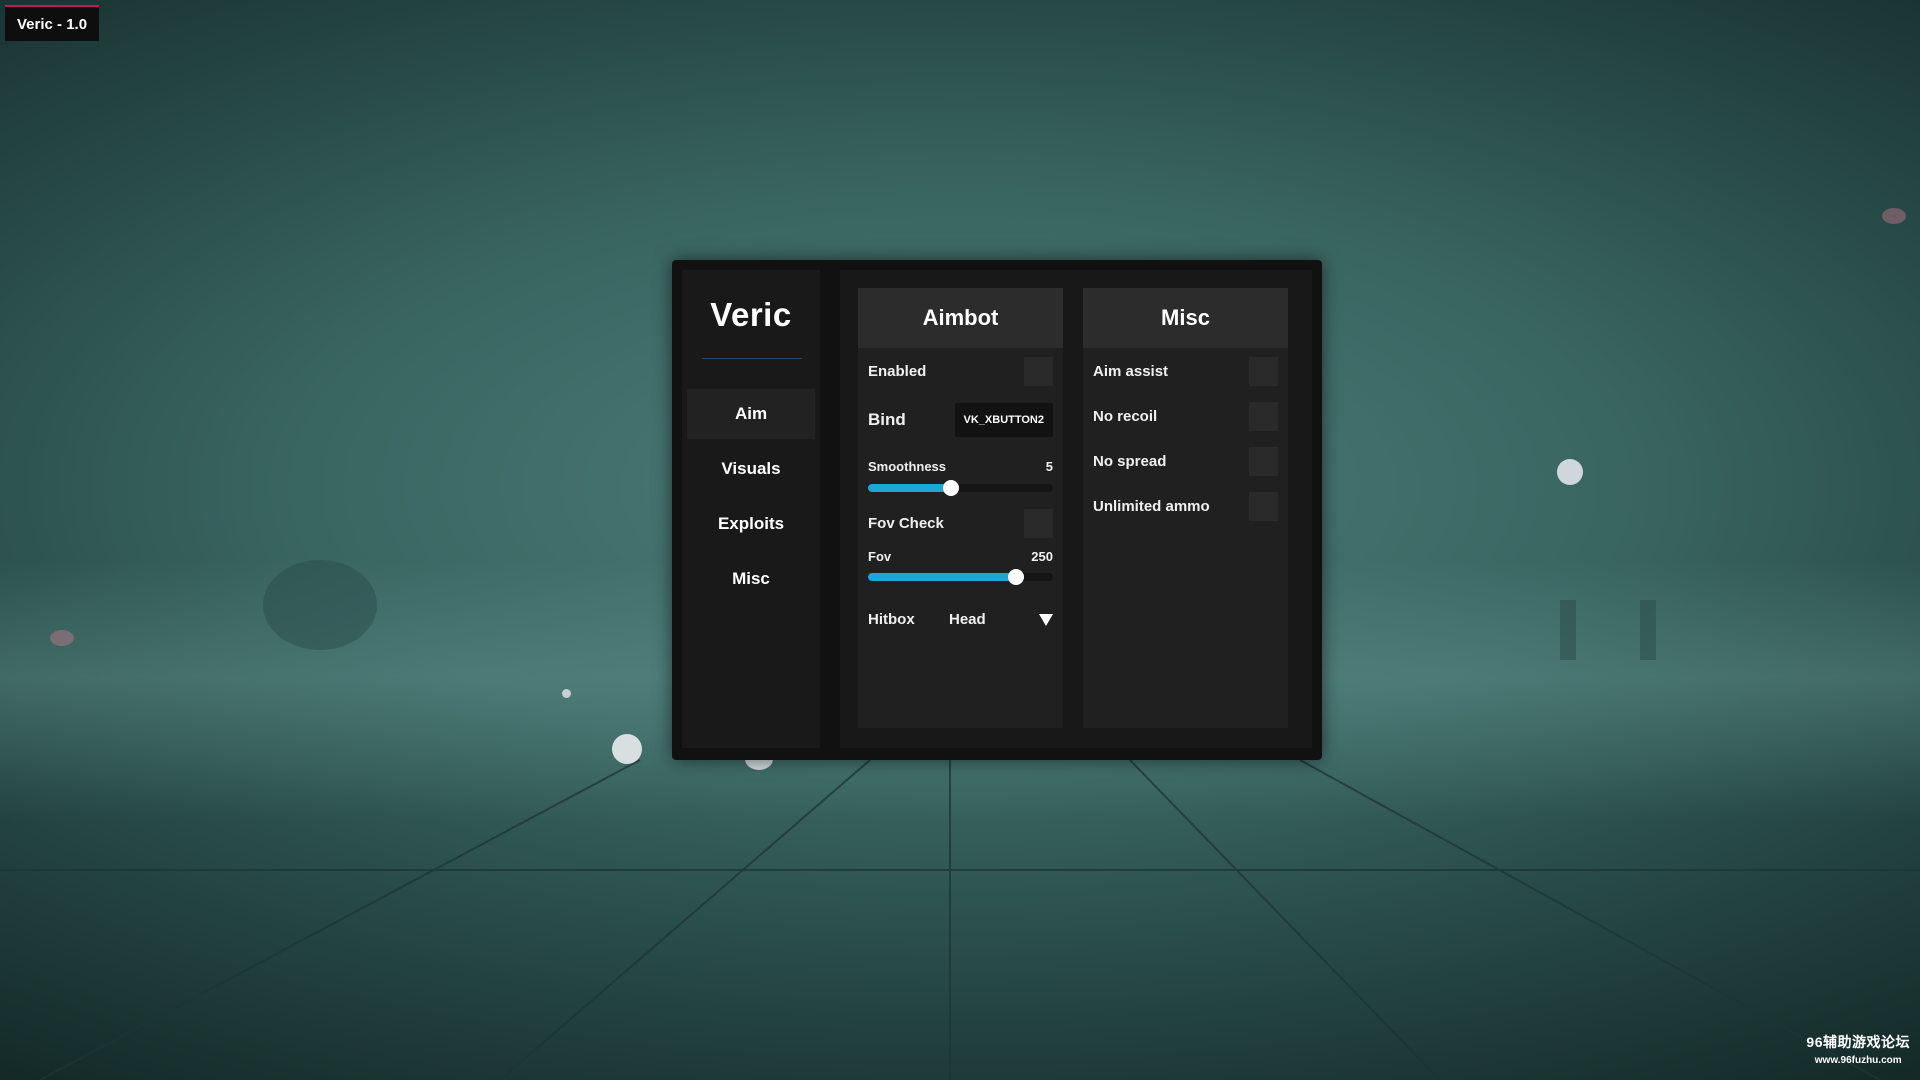 This screenshot has height=1080, width=1920. What do you see at coordinates (752, 358) in the screenshot?
I see `brand-divider` at bounding box center [752, 358].